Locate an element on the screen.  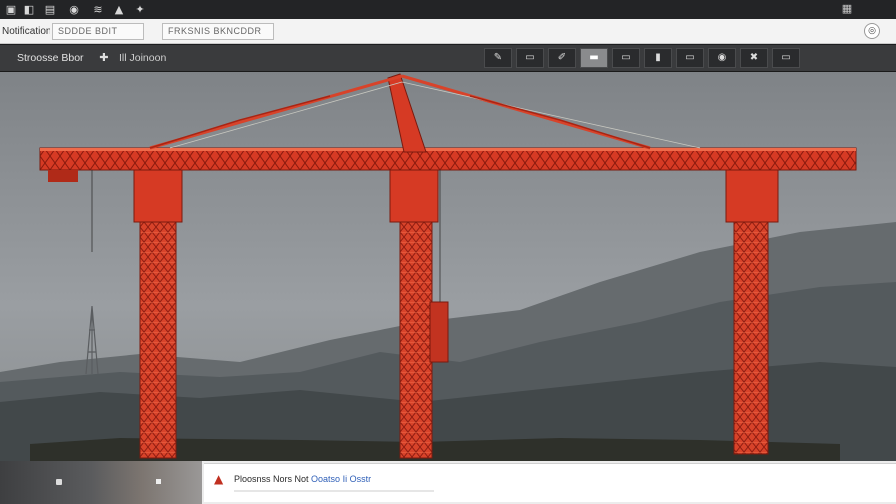
thumbnail-marker-two is located at coordinates (158, 481).